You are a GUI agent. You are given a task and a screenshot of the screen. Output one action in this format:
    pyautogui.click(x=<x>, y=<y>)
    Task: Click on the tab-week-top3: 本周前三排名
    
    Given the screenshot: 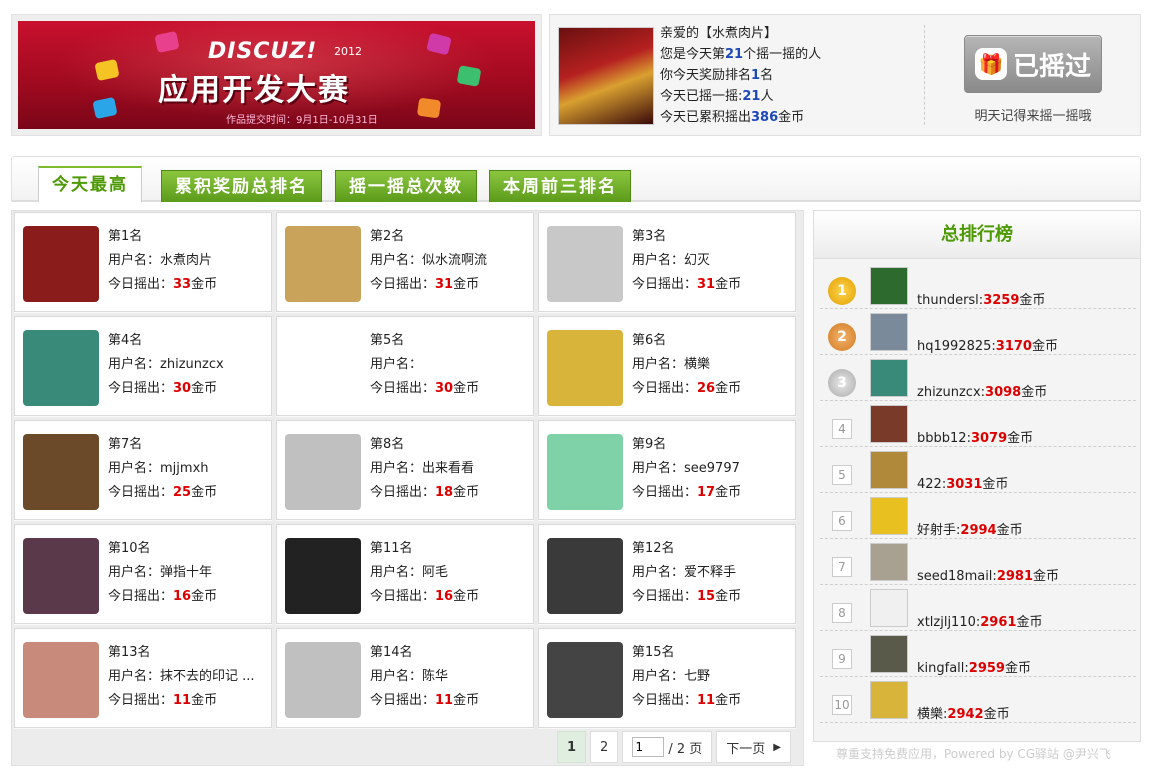 What is the action you would take?
    pyautogui.click(x=560, y=186)
    